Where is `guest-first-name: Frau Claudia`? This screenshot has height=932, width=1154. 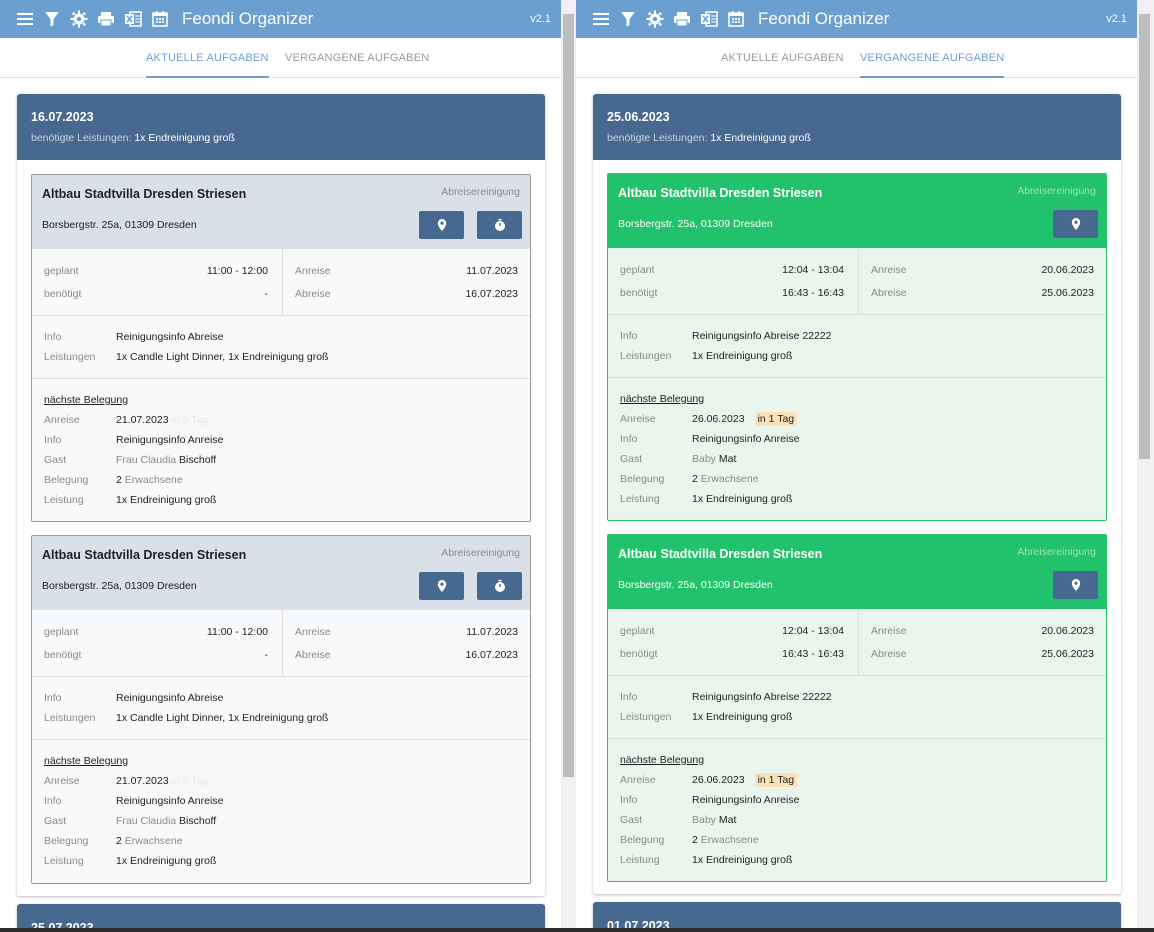
guest-first-name: Frau Claudia is located at coordinates (146, 460).